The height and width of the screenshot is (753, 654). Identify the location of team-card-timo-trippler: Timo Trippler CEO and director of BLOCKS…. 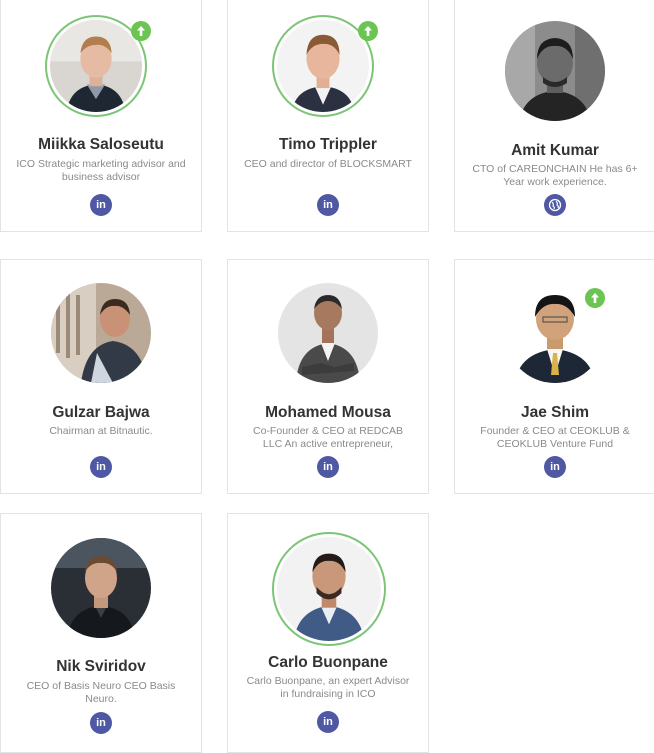
(328, 116).